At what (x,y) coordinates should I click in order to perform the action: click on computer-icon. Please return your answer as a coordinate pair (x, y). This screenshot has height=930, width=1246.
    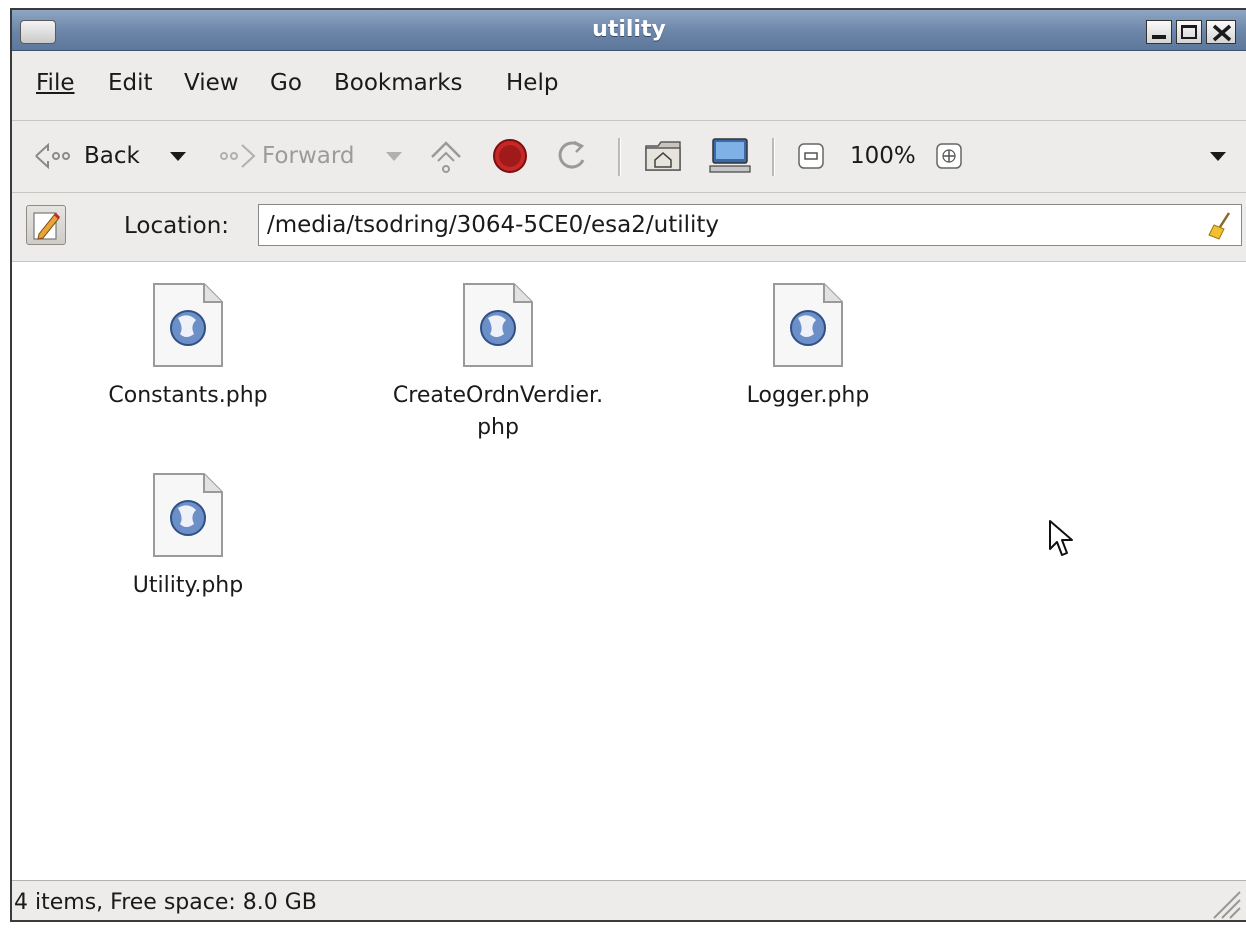
    Looking at the image, I should click on (730, 155).